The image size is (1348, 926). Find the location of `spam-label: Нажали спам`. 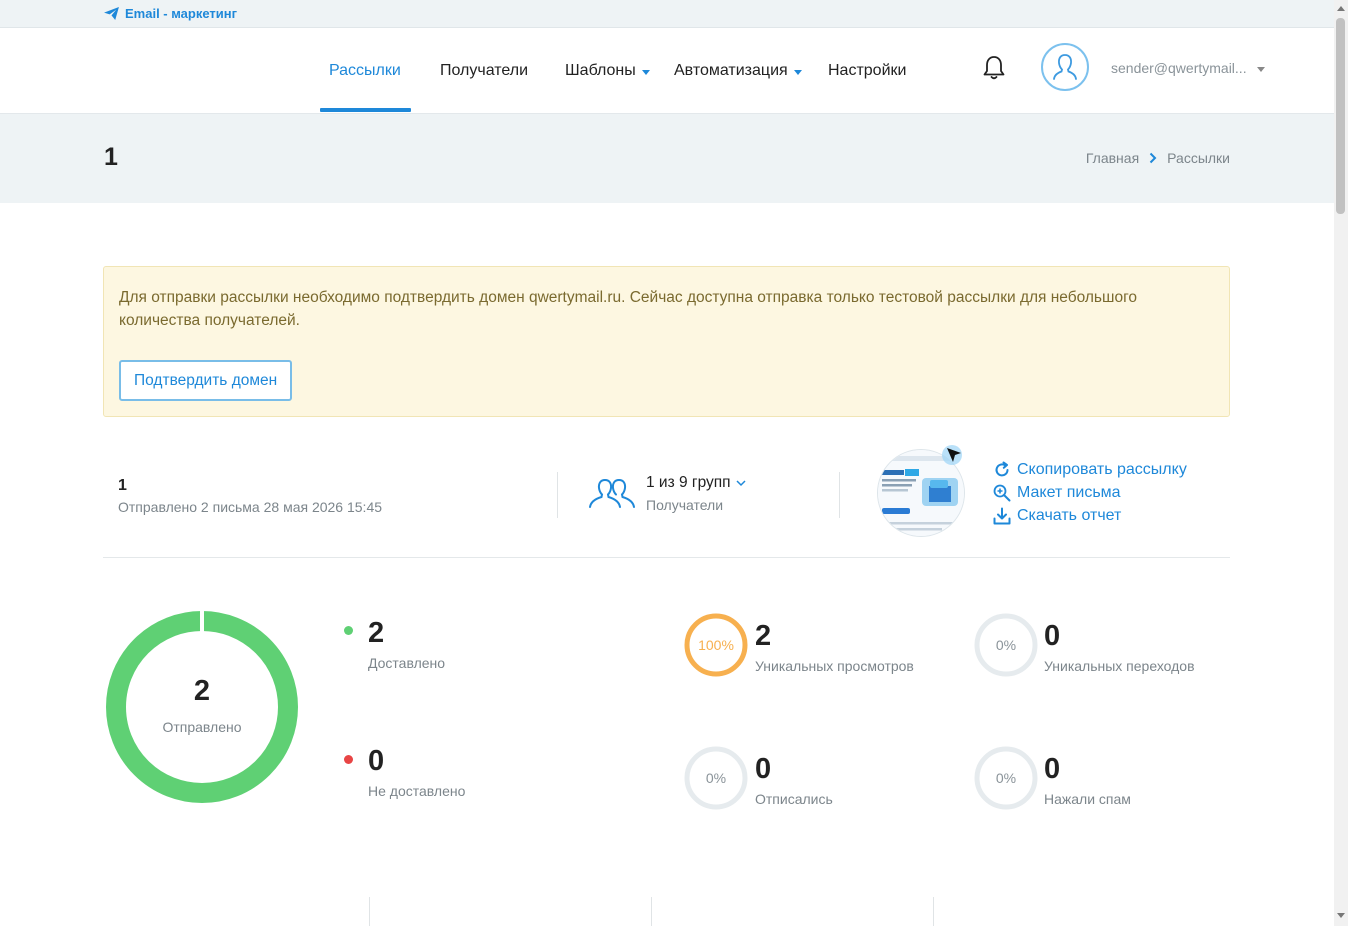

spam-label: Нажали спам is located at coordinates (1087, 799).